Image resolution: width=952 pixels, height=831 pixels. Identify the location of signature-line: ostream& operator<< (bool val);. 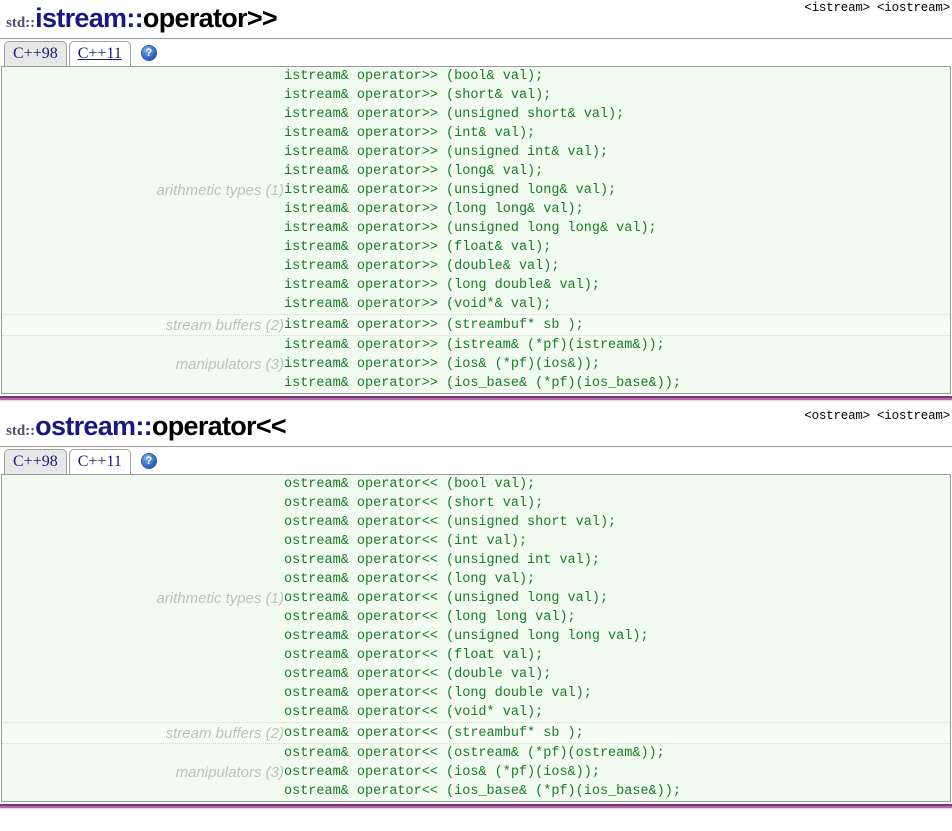
(410, 484).